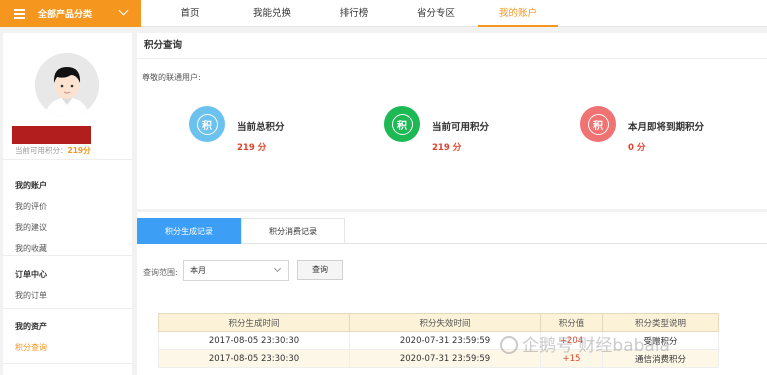 Image resolution: width=767 pixels, height=375 pixels. What do you see at coordinates (31, 326) in the screenshot?
I see `sidebar-group-title: 我的资产` at bounding box center [31, 326].